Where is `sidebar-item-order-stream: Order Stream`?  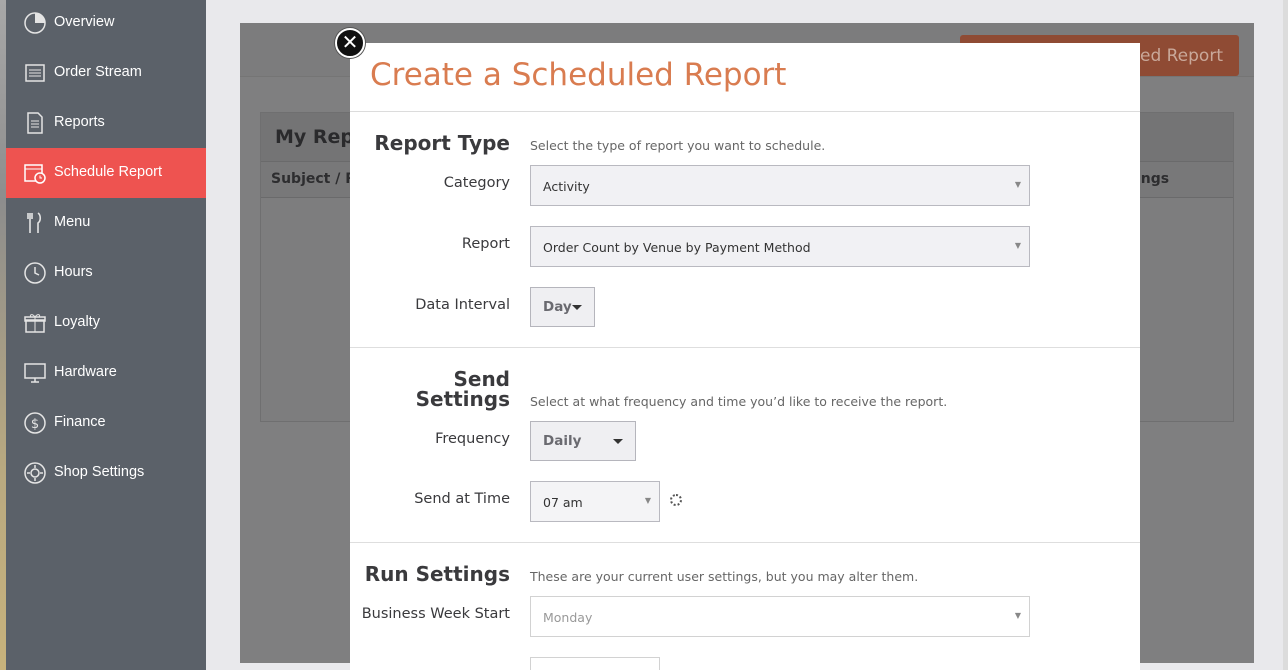 sidebar-item-order-stream: Order Stream is located at coordinates (106, 73).